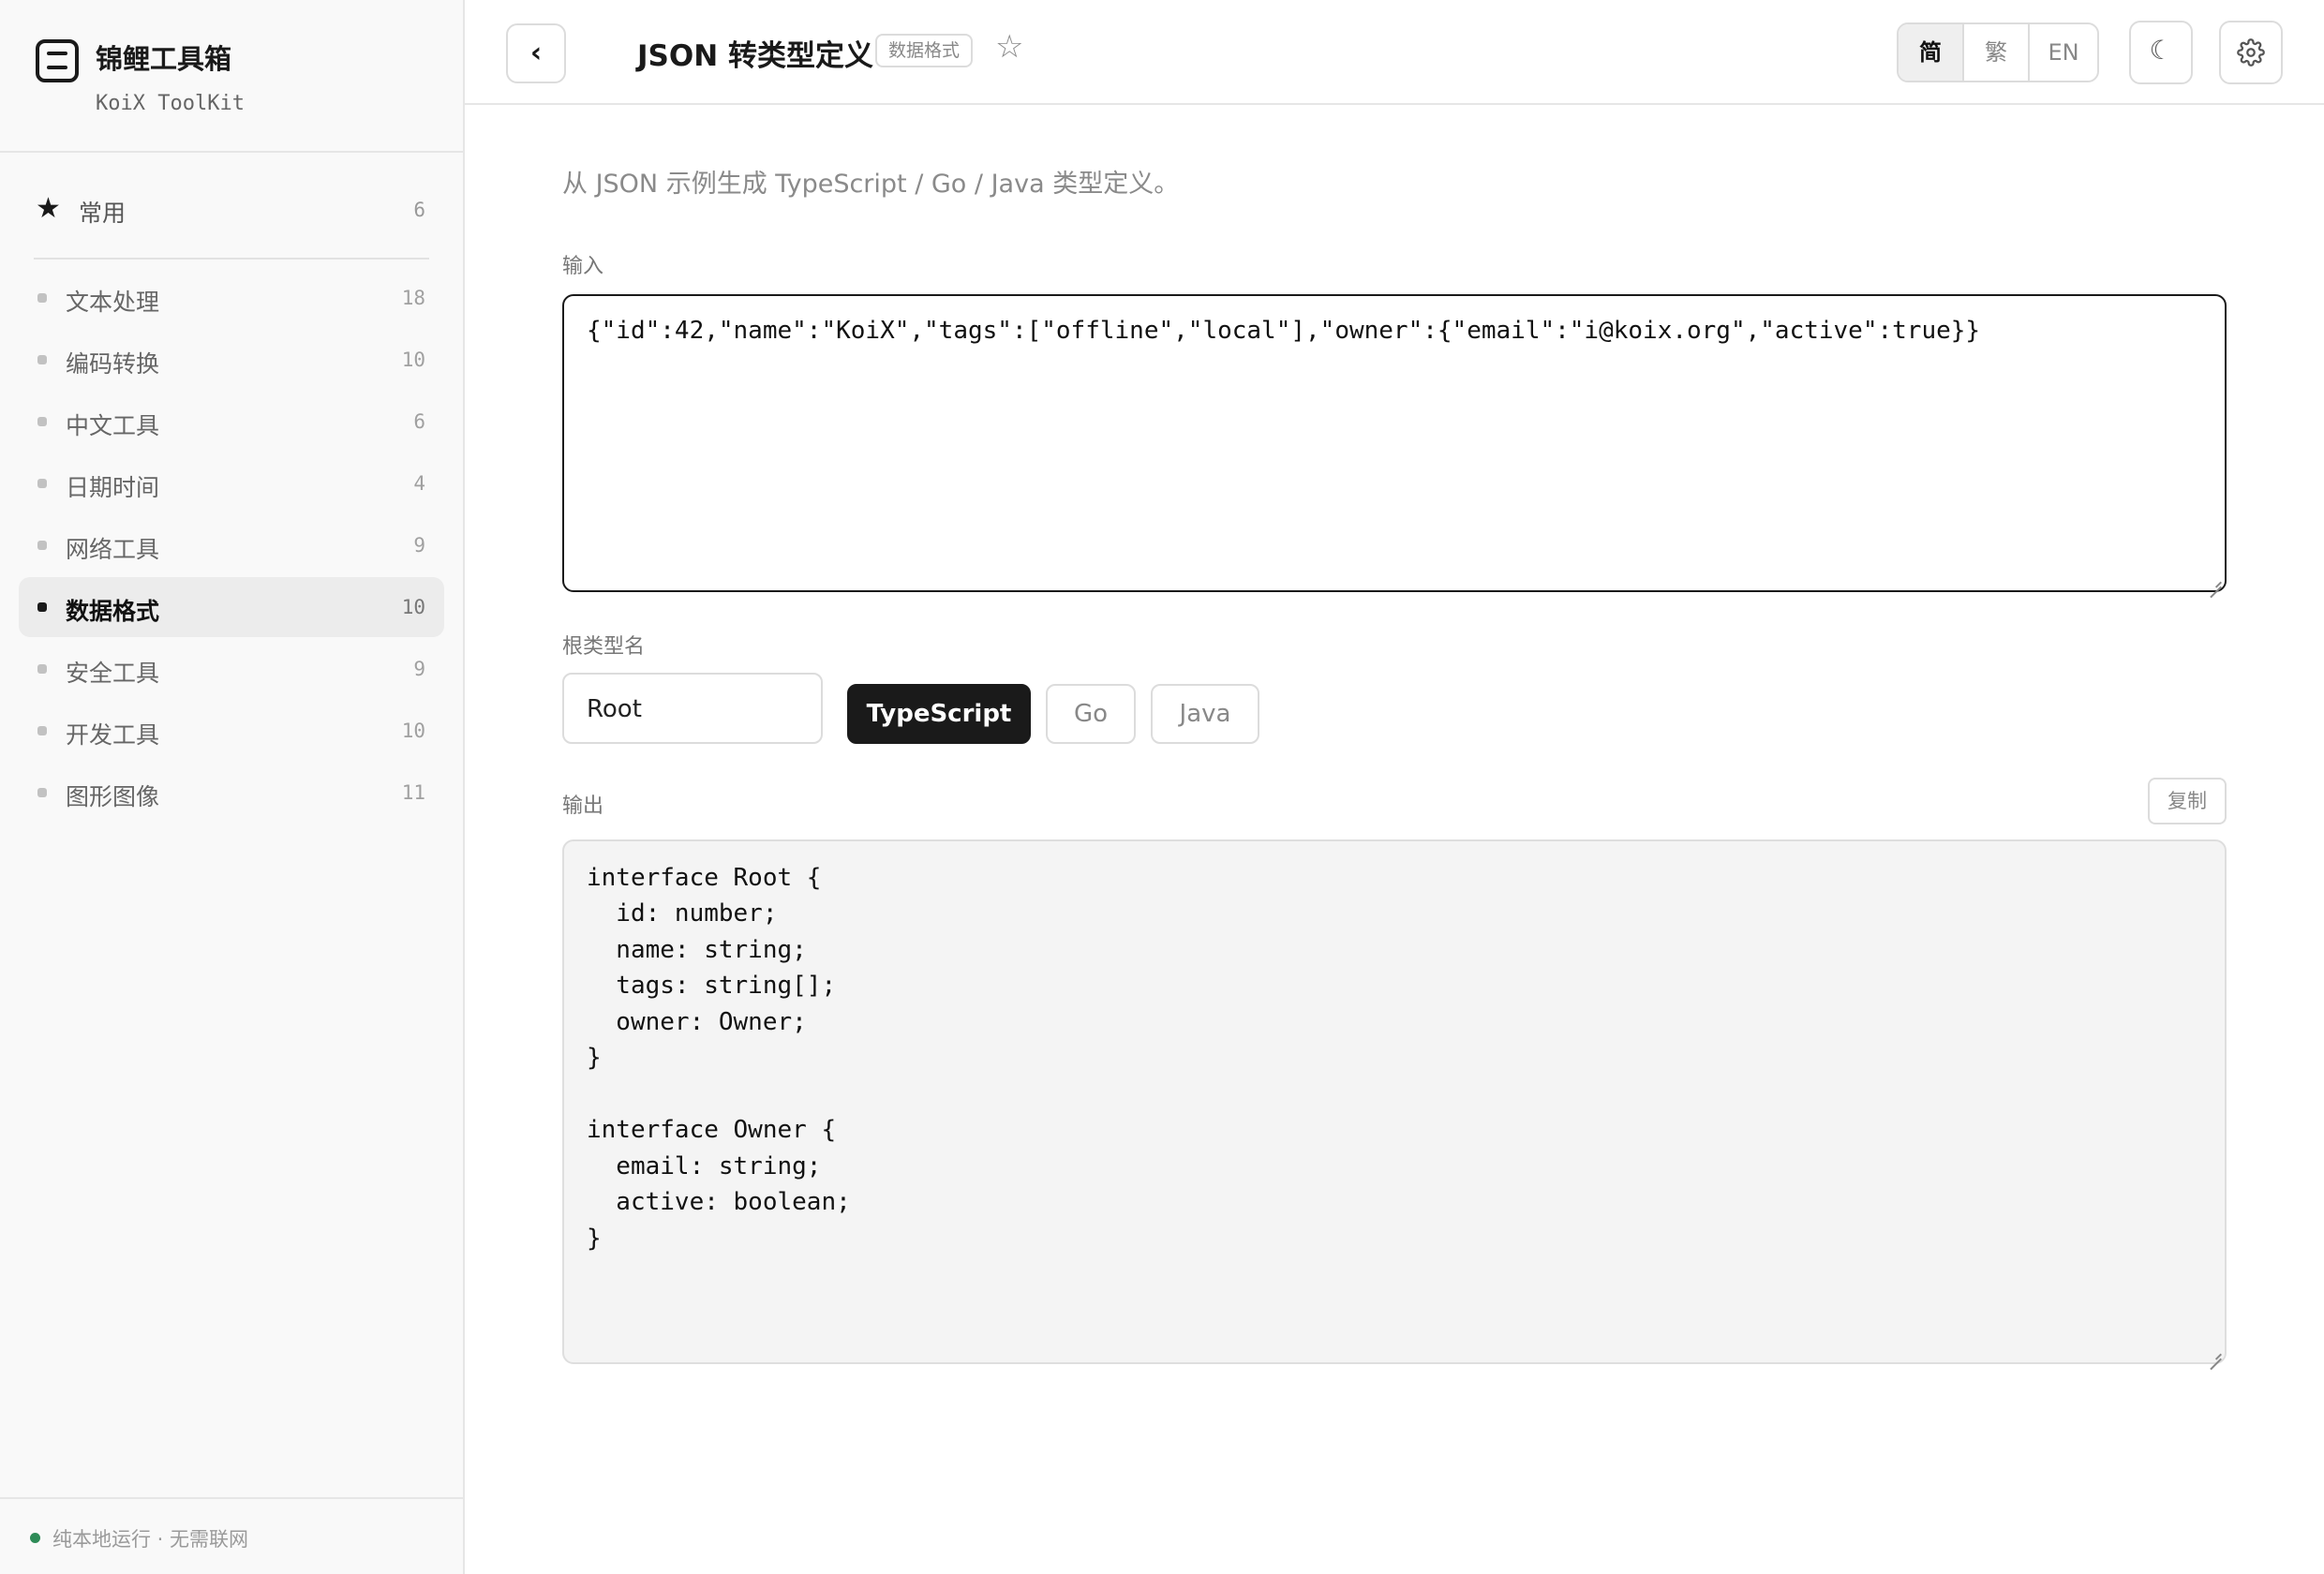  I want to click on output-line: email: string;, so click(704, 1166).